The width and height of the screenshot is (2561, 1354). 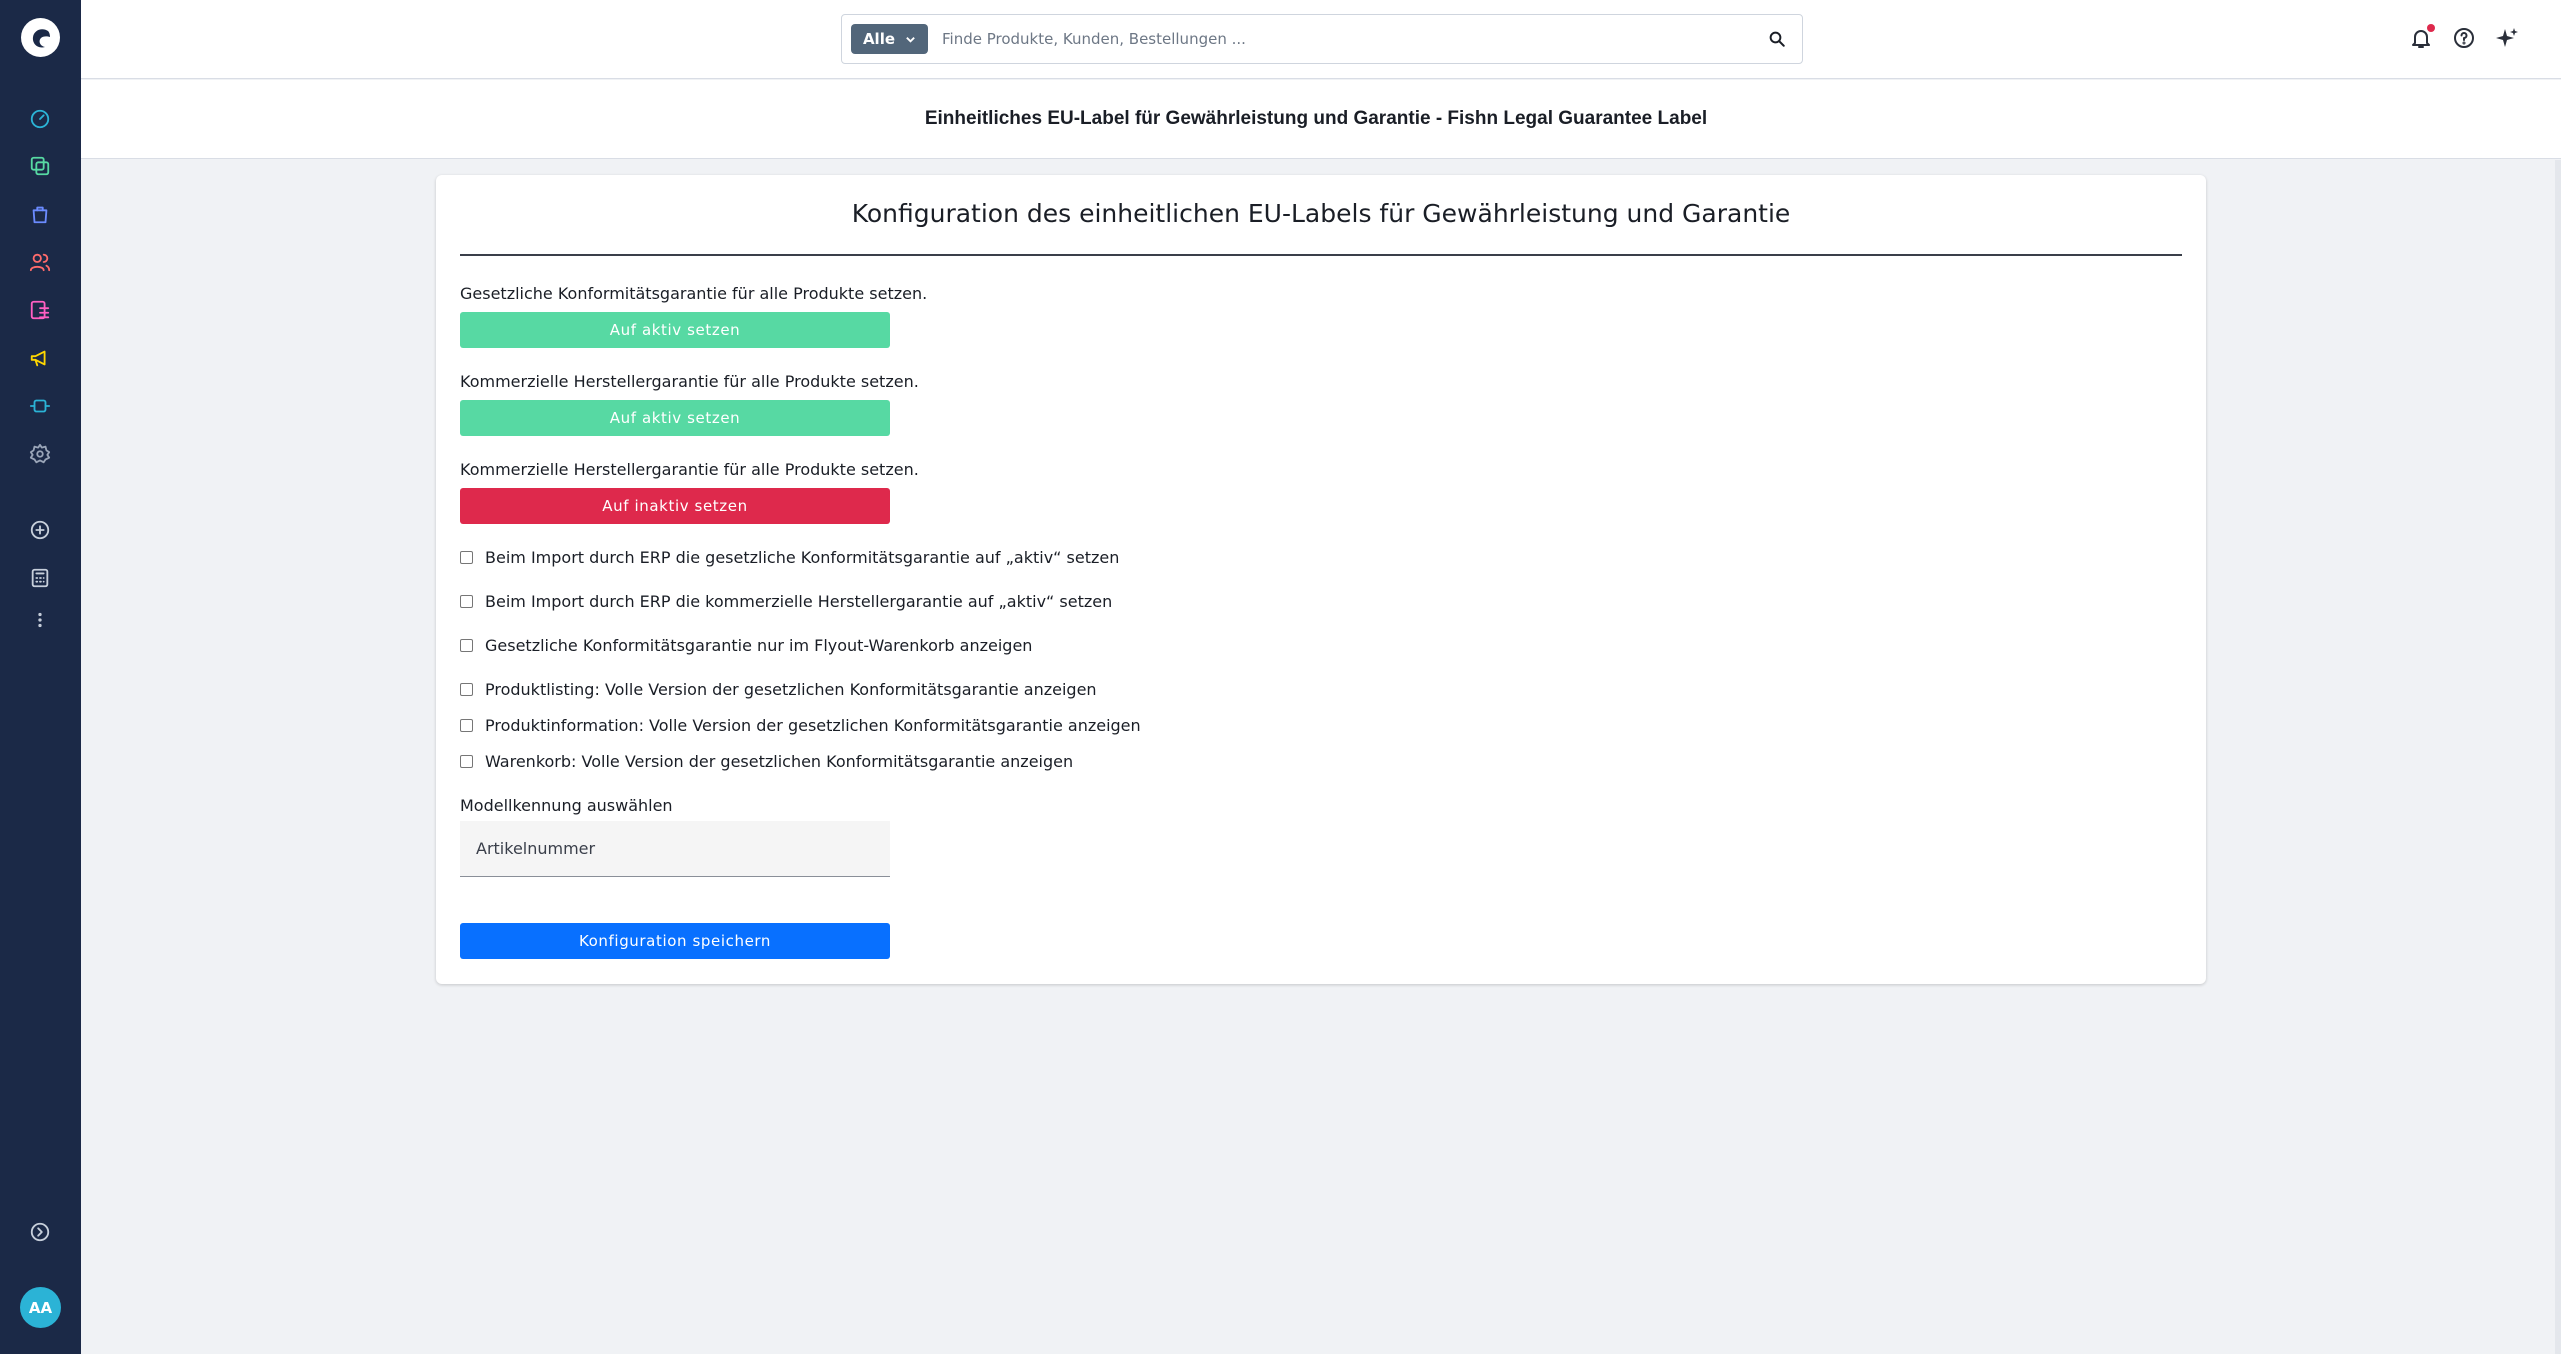 What do you see at coordinates (40, 406) in the screenshot?
I see `extensions-icon` at bounding box center [40, 406].